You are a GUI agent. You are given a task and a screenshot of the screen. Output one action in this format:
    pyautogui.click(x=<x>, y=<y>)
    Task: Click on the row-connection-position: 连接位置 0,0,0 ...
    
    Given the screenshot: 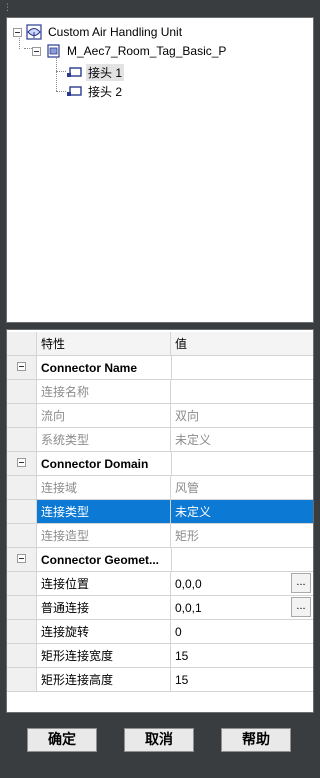 What is the action you would take?
    pyautogui.click(x=160, y=584)
    